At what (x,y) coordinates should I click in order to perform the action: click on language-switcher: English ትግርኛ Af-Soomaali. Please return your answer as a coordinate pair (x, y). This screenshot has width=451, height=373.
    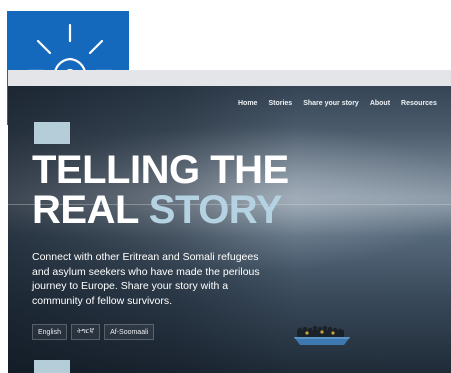
    Looking at the image, I should click on (93, 332).